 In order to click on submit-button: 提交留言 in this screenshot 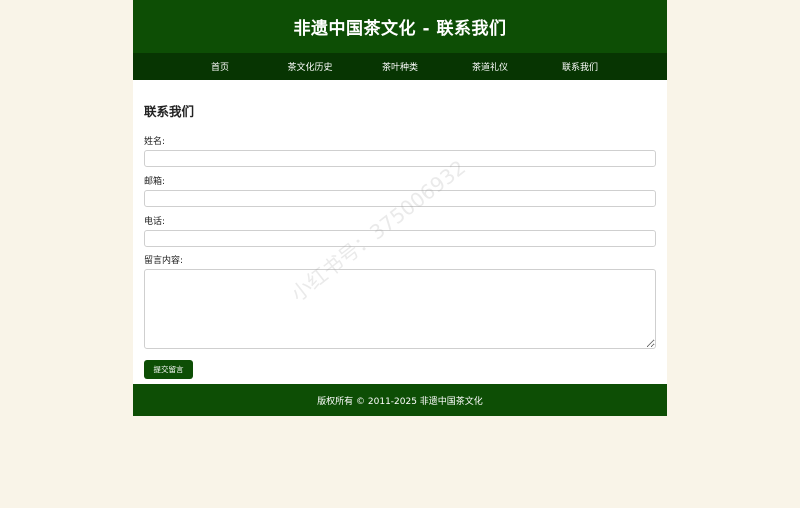, I will do `click(168, 369)`.